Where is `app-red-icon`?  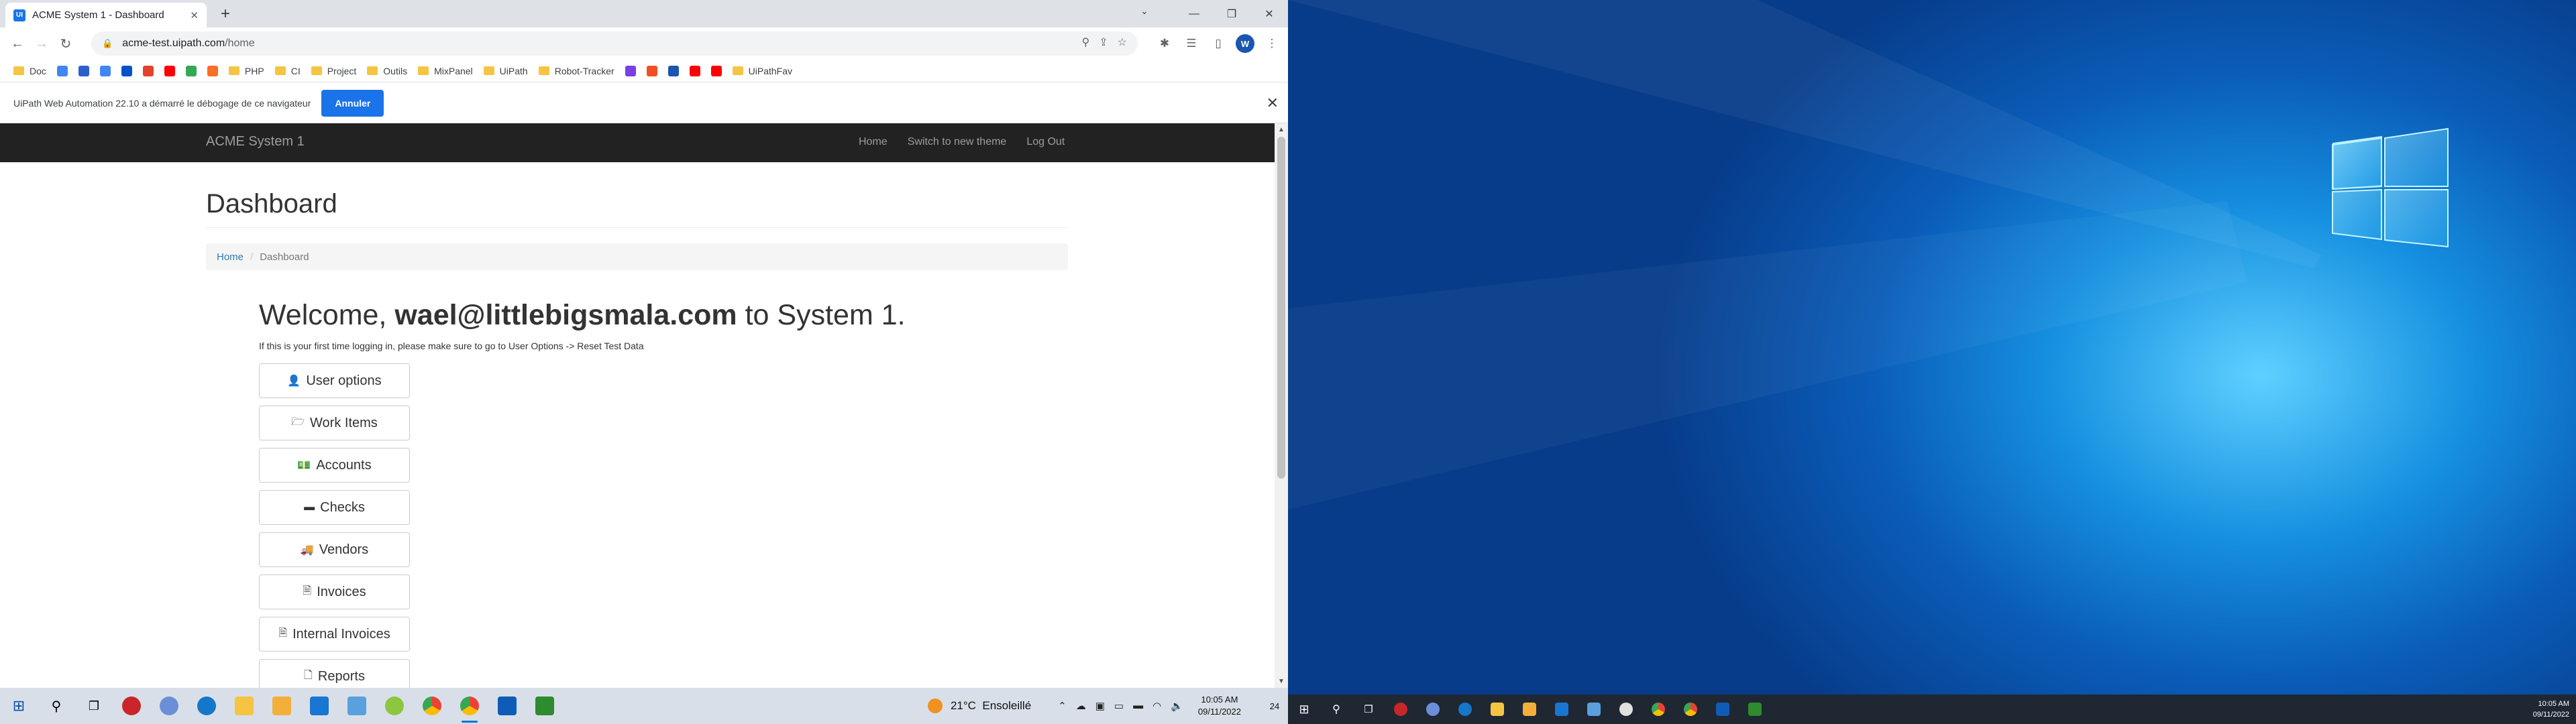
app-red-icon is located at coordinates (131, 706).